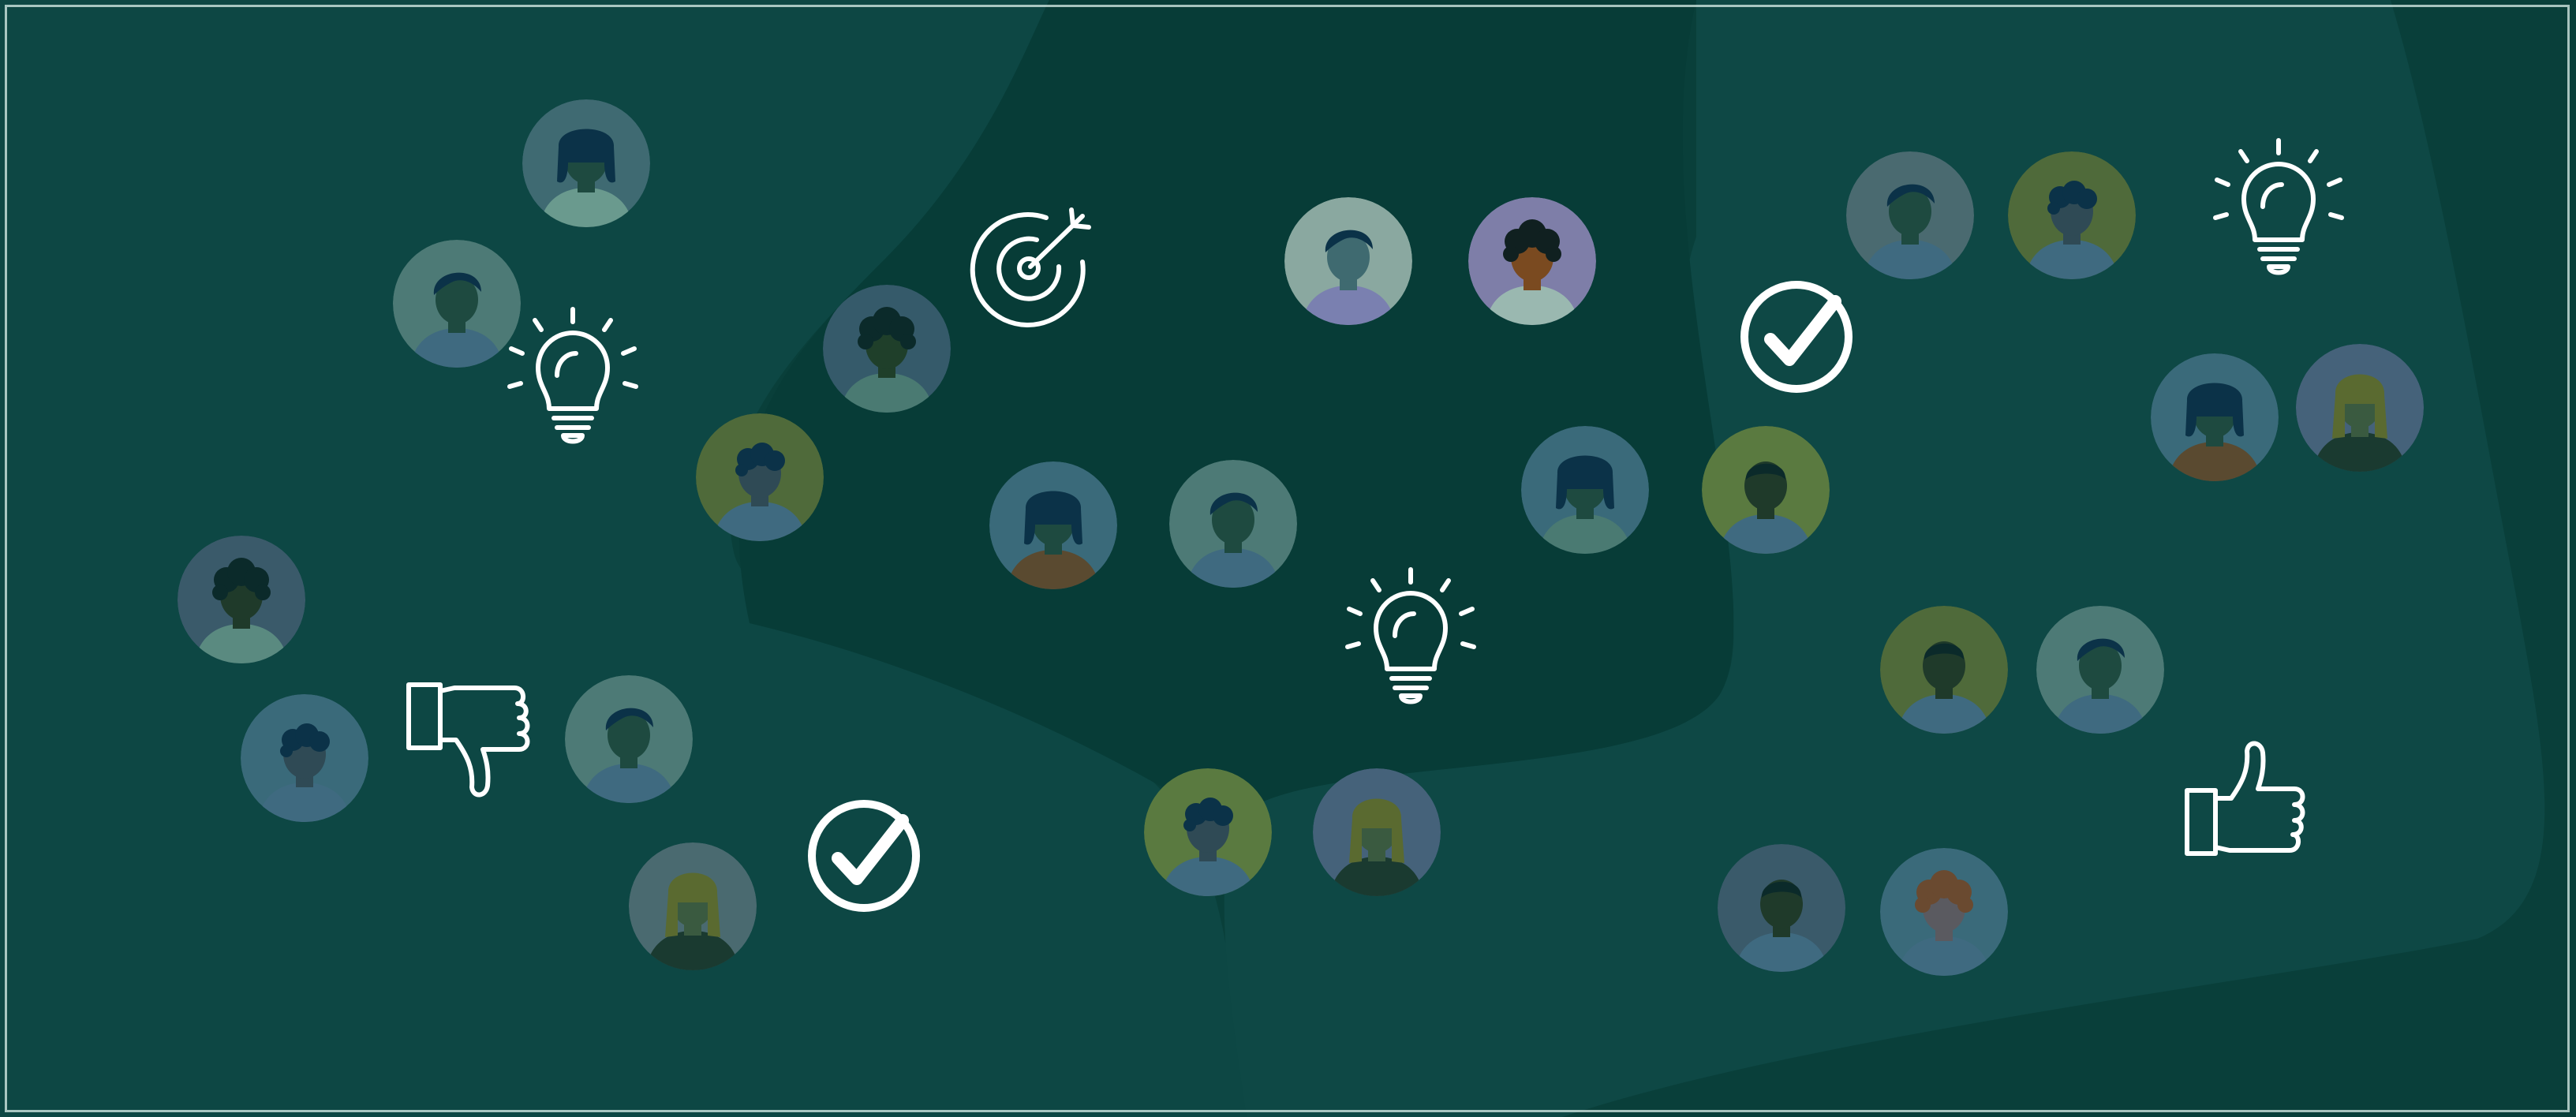 The image size is (2576, 1117). What do you see at coordinates (1030, 270) in the screenshot?
I see `target-icon` at bounding box center [1030, 270].